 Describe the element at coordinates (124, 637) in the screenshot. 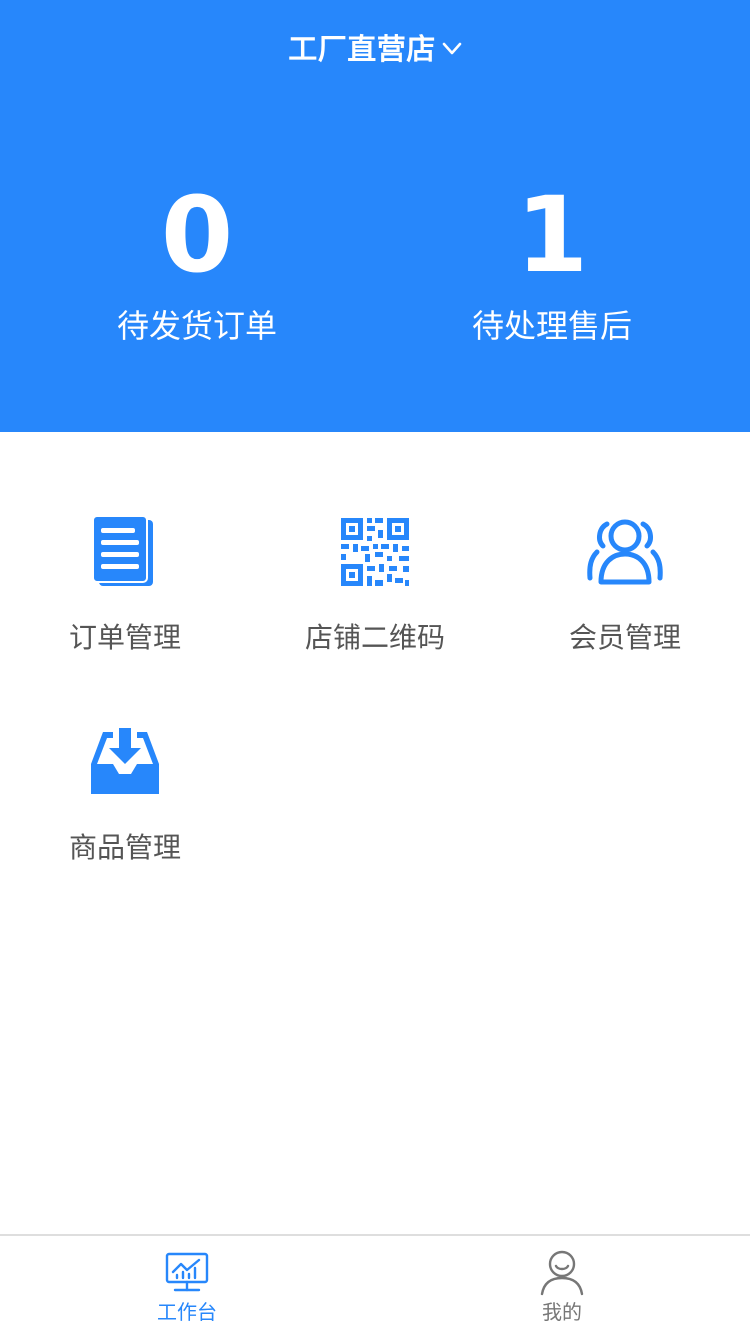

I see `grid-item-label: 订单管理` at that location.